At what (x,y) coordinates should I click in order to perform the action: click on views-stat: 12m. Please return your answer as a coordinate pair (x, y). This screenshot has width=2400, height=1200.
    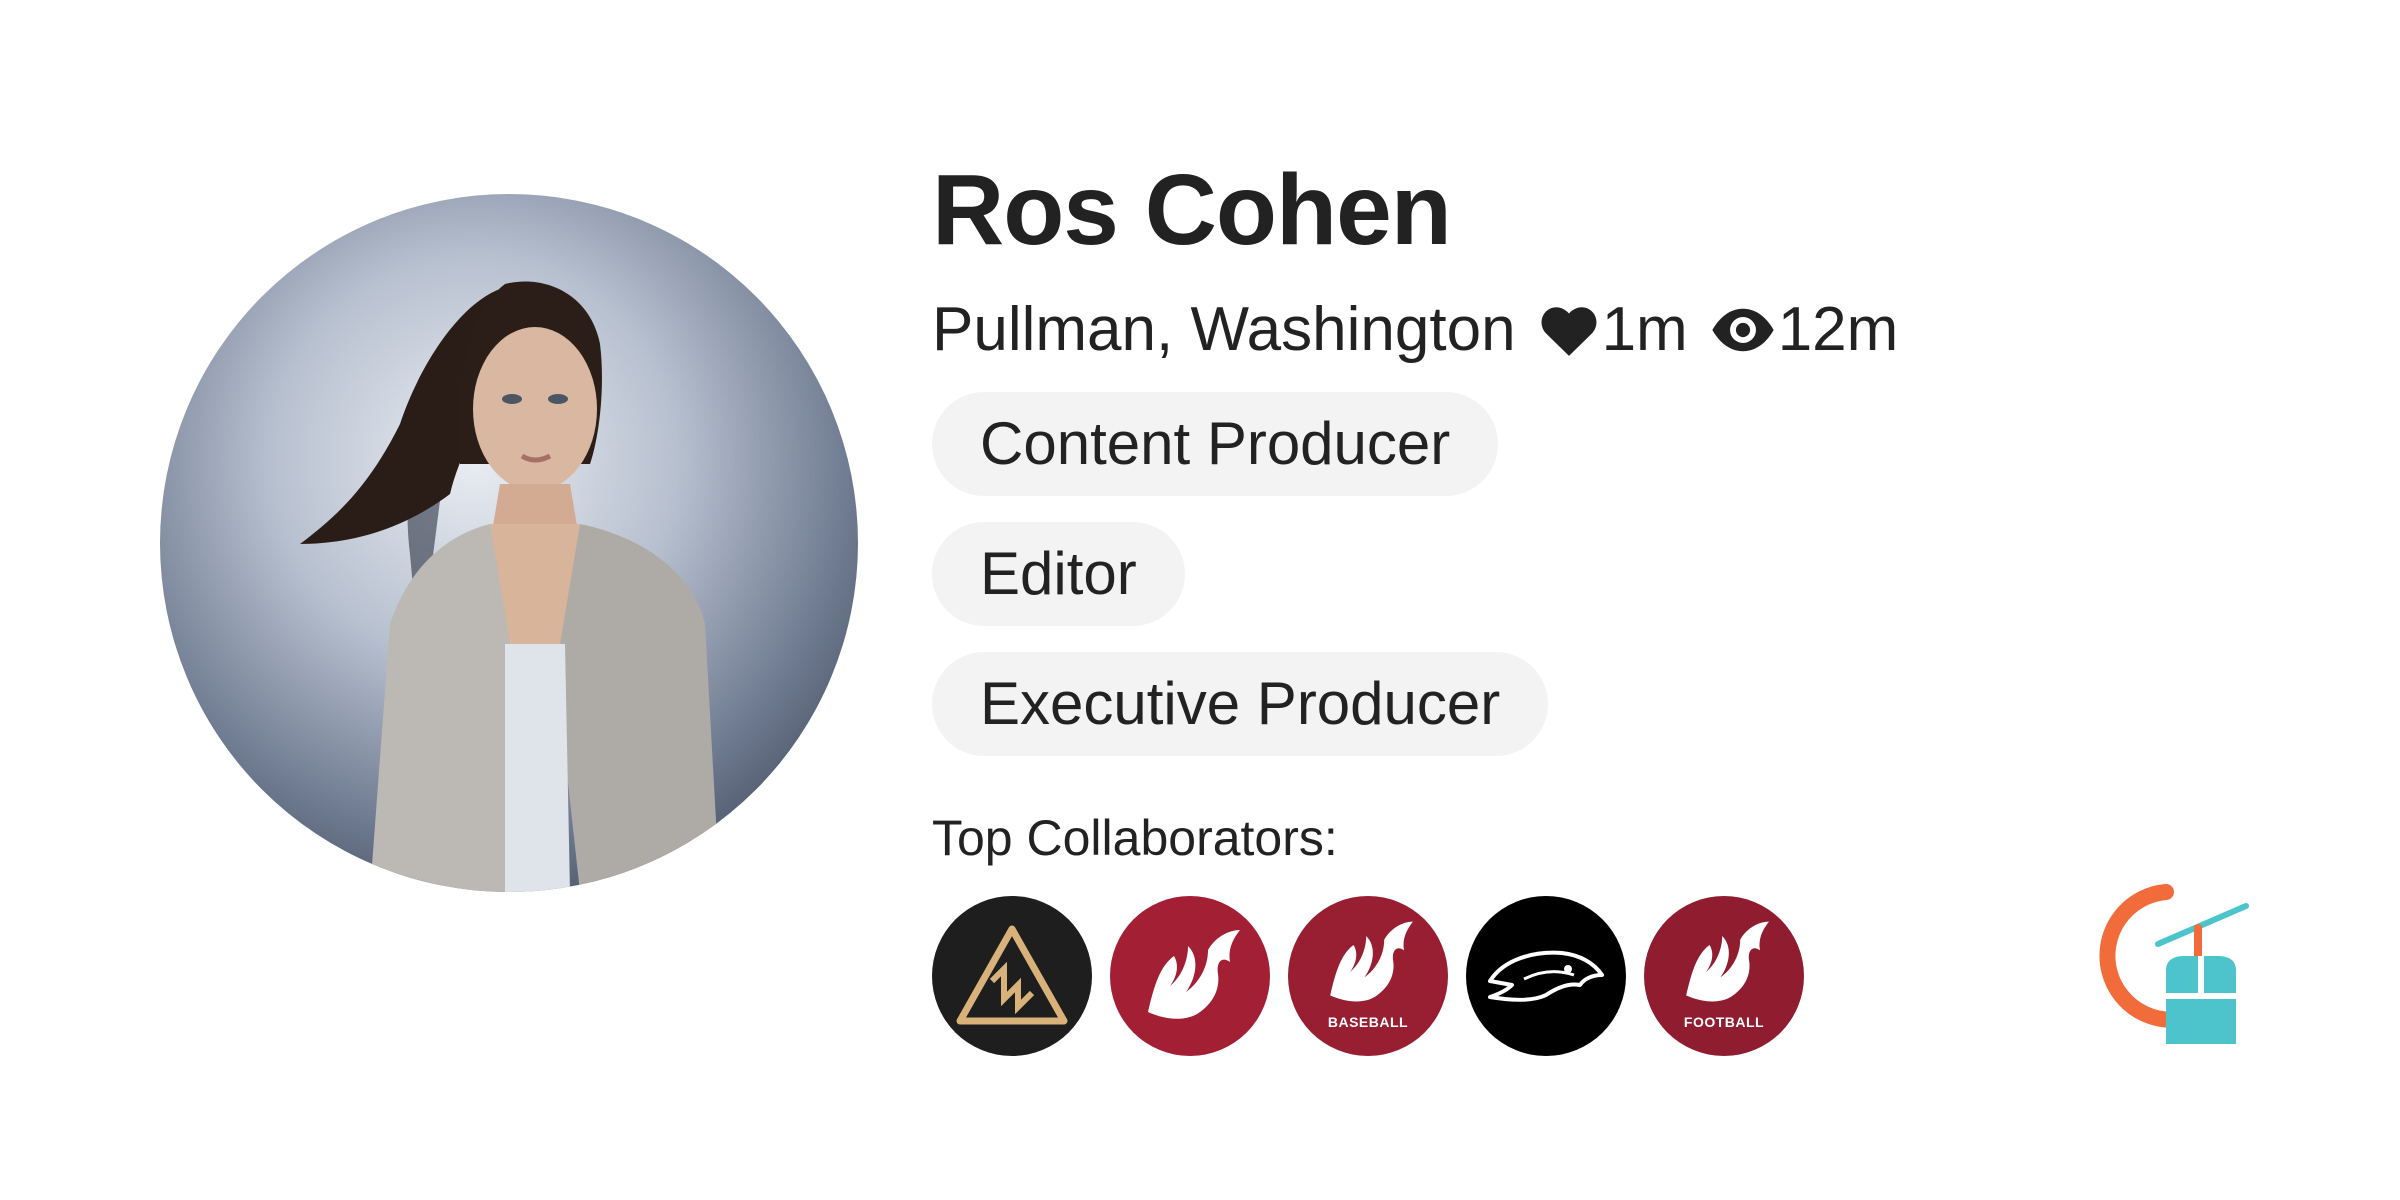
    Looking at the image, I should click on (1804, 330).